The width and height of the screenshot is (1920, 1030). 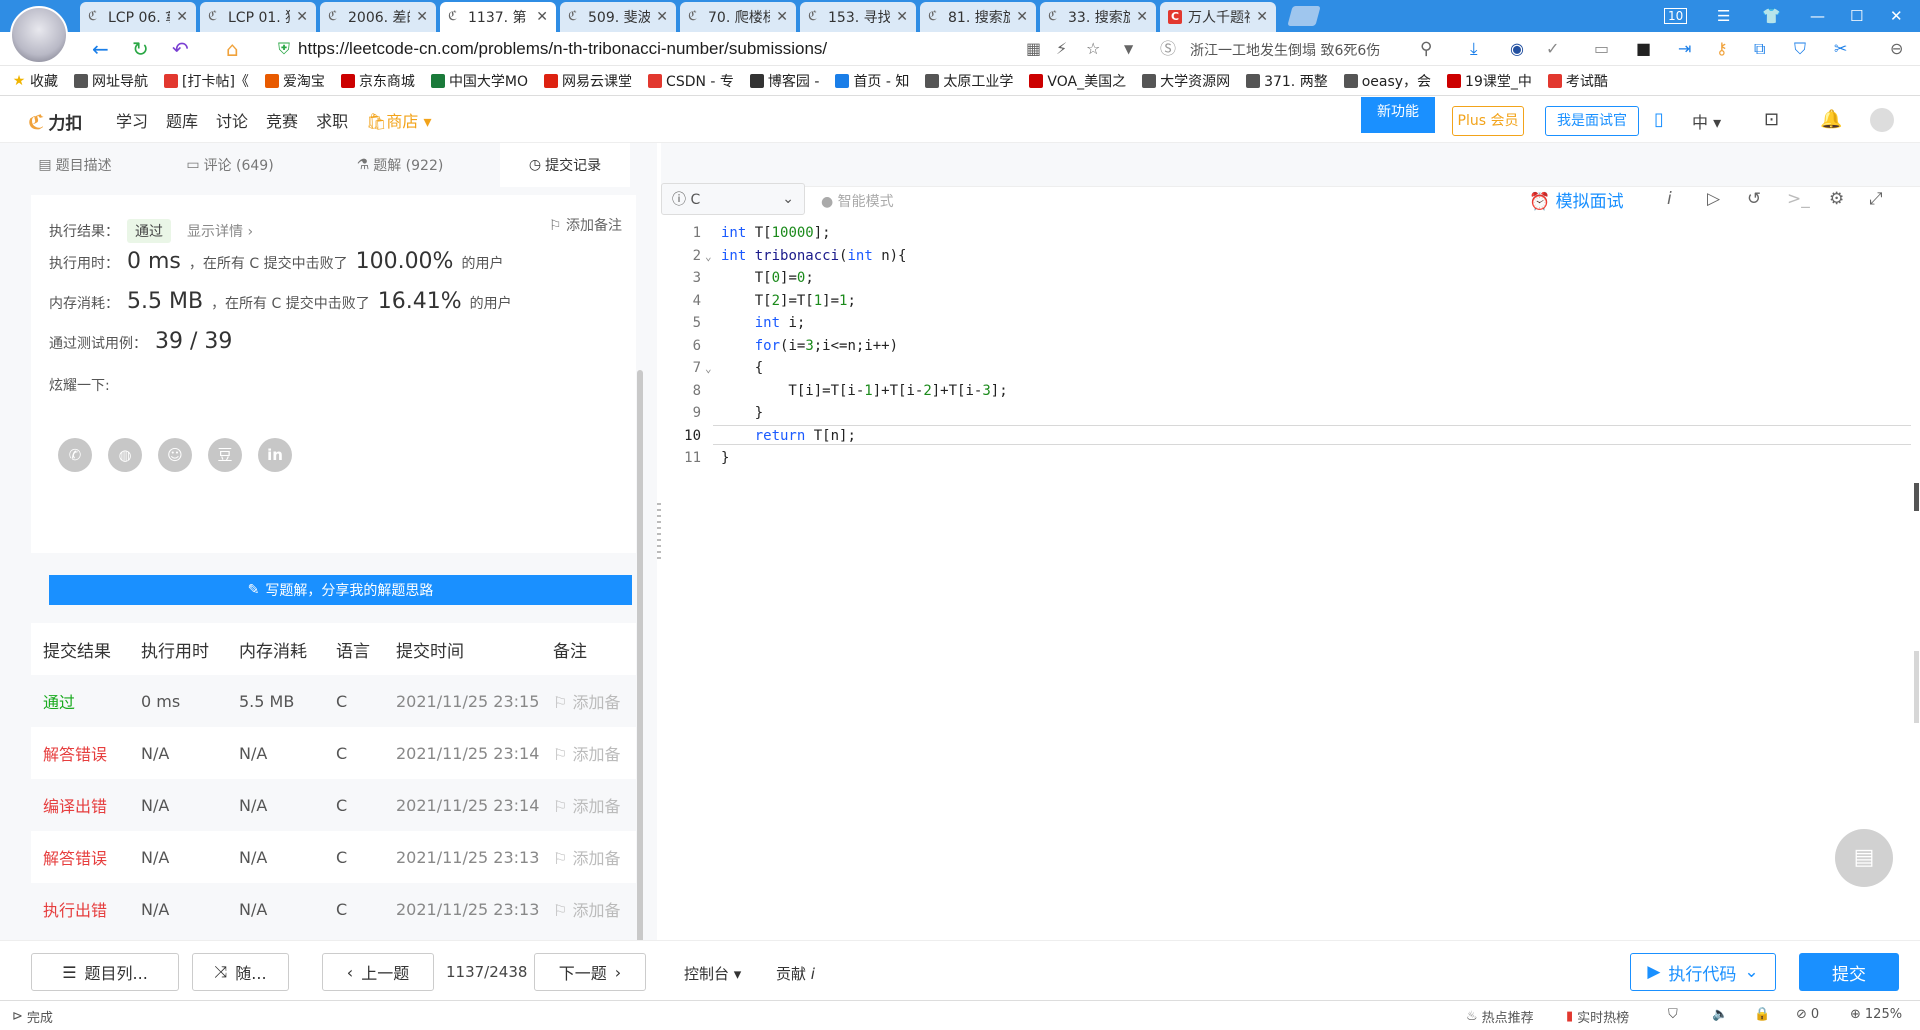 What do you see at coordinates (75, 165) in the screenshot?
I see `tab-description: ▤ 题目描述` at bounding box center [75, 165].